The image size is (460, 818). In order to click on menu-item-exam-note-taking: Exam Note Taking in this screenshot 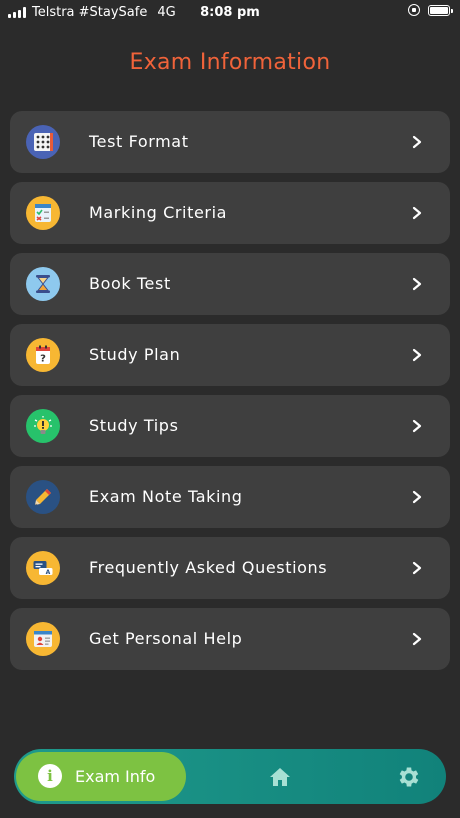, I will do `click(230, 497)`.